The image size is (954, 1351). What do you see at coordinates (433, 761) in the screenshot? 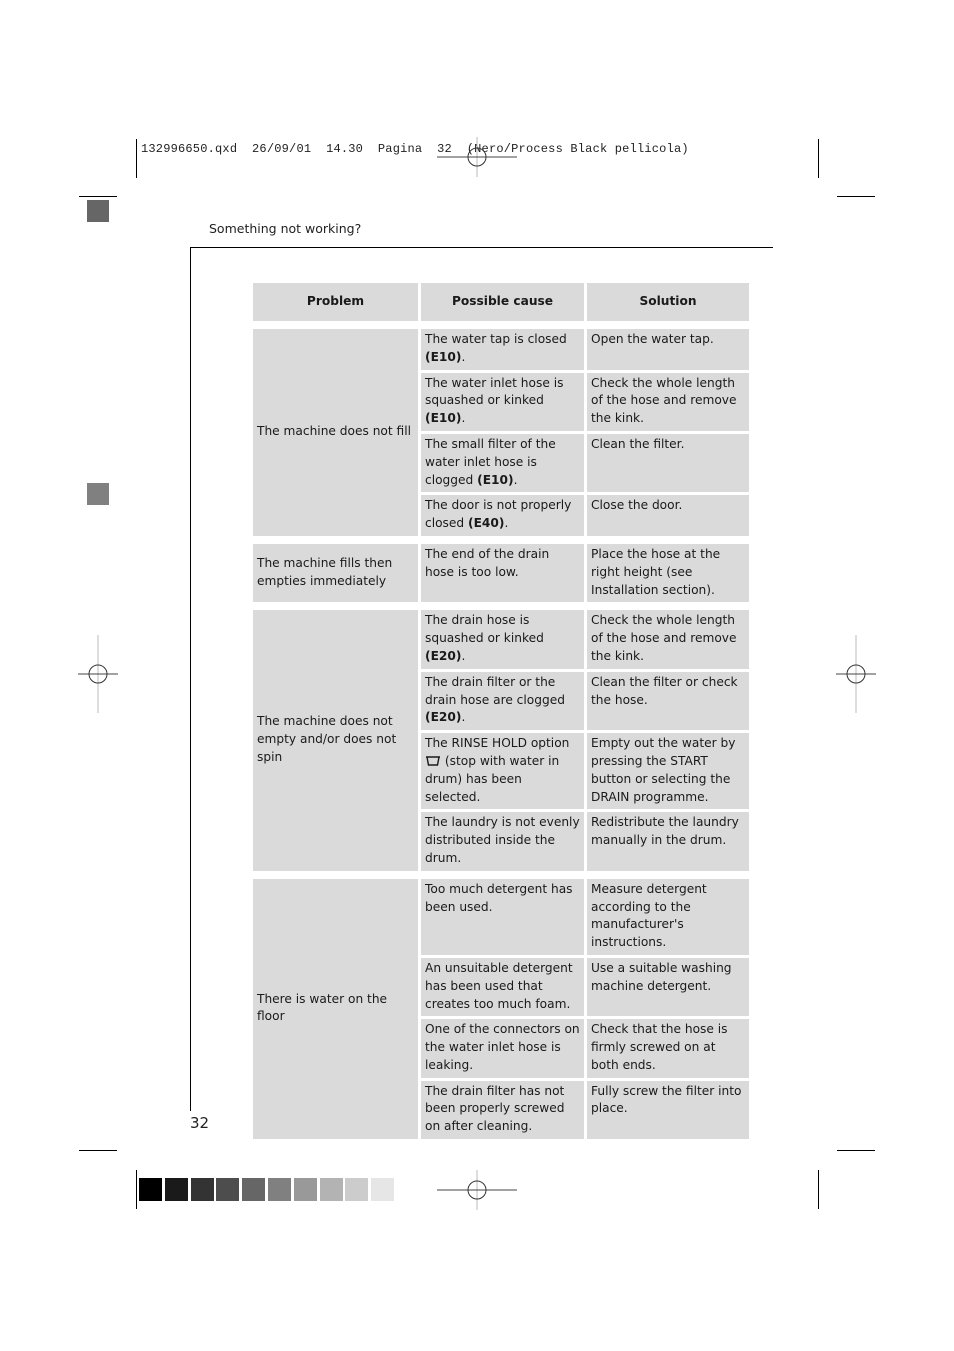
I see `rinse-hold-icon` at bounding box center [433, 761].